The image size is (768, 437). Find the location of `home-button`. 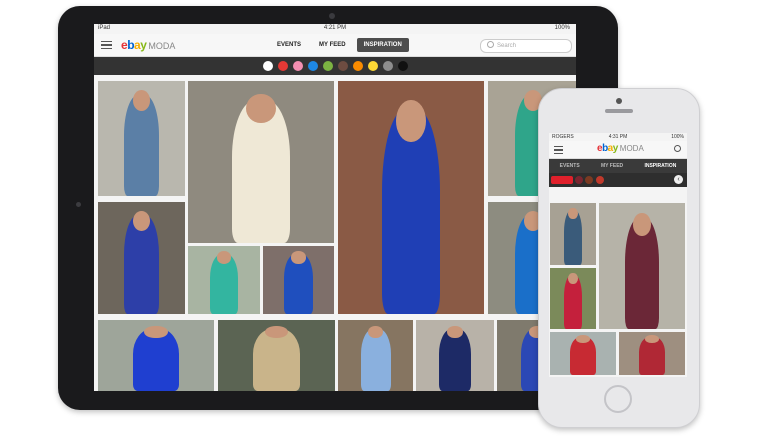

home-button is located at coordinates (618, 399).